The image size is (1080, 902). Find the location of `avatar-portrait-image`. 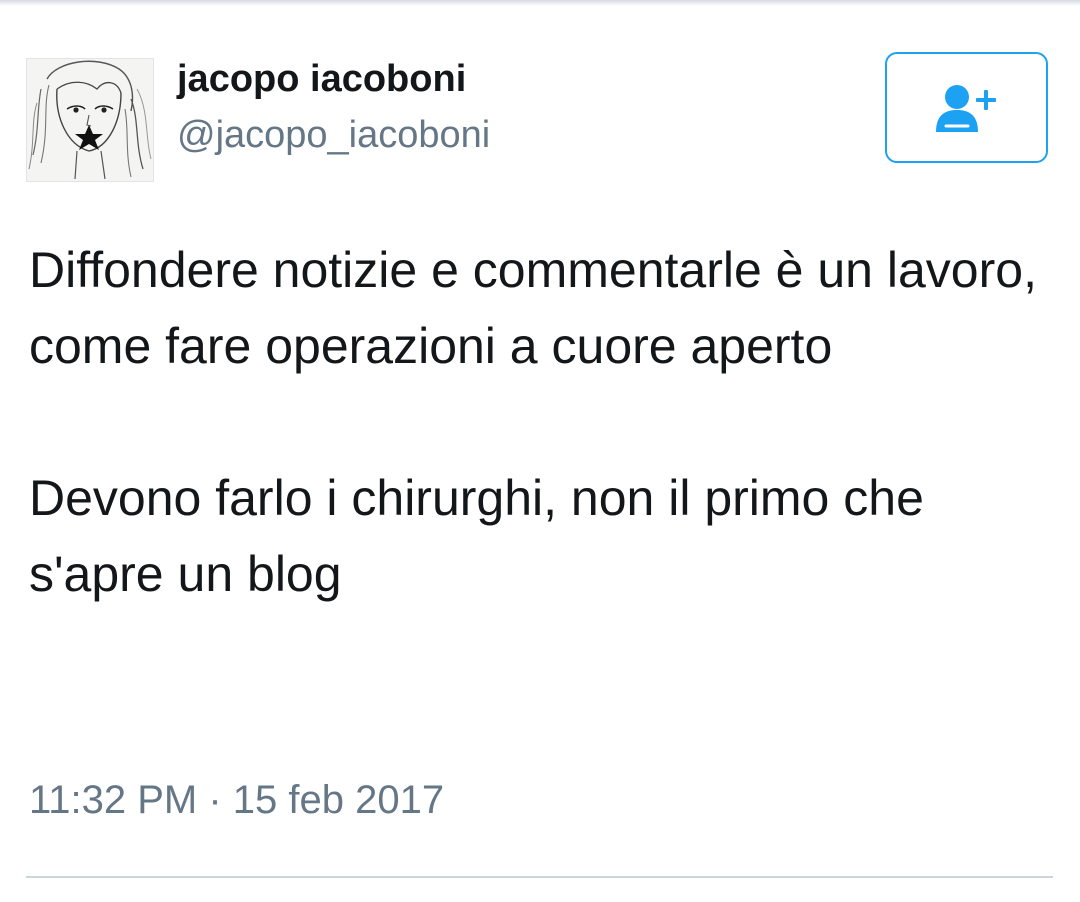

avatar-portrait-image is located at coordinates (90, 120).